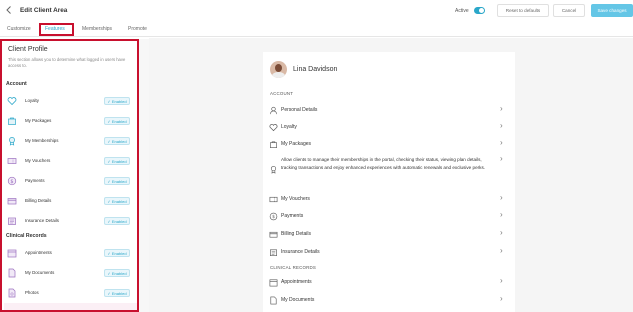  What do you see at coordinates (32, 292) in the screenshot?
I see `feature-label: Photos` at bounding box center [32, 292].